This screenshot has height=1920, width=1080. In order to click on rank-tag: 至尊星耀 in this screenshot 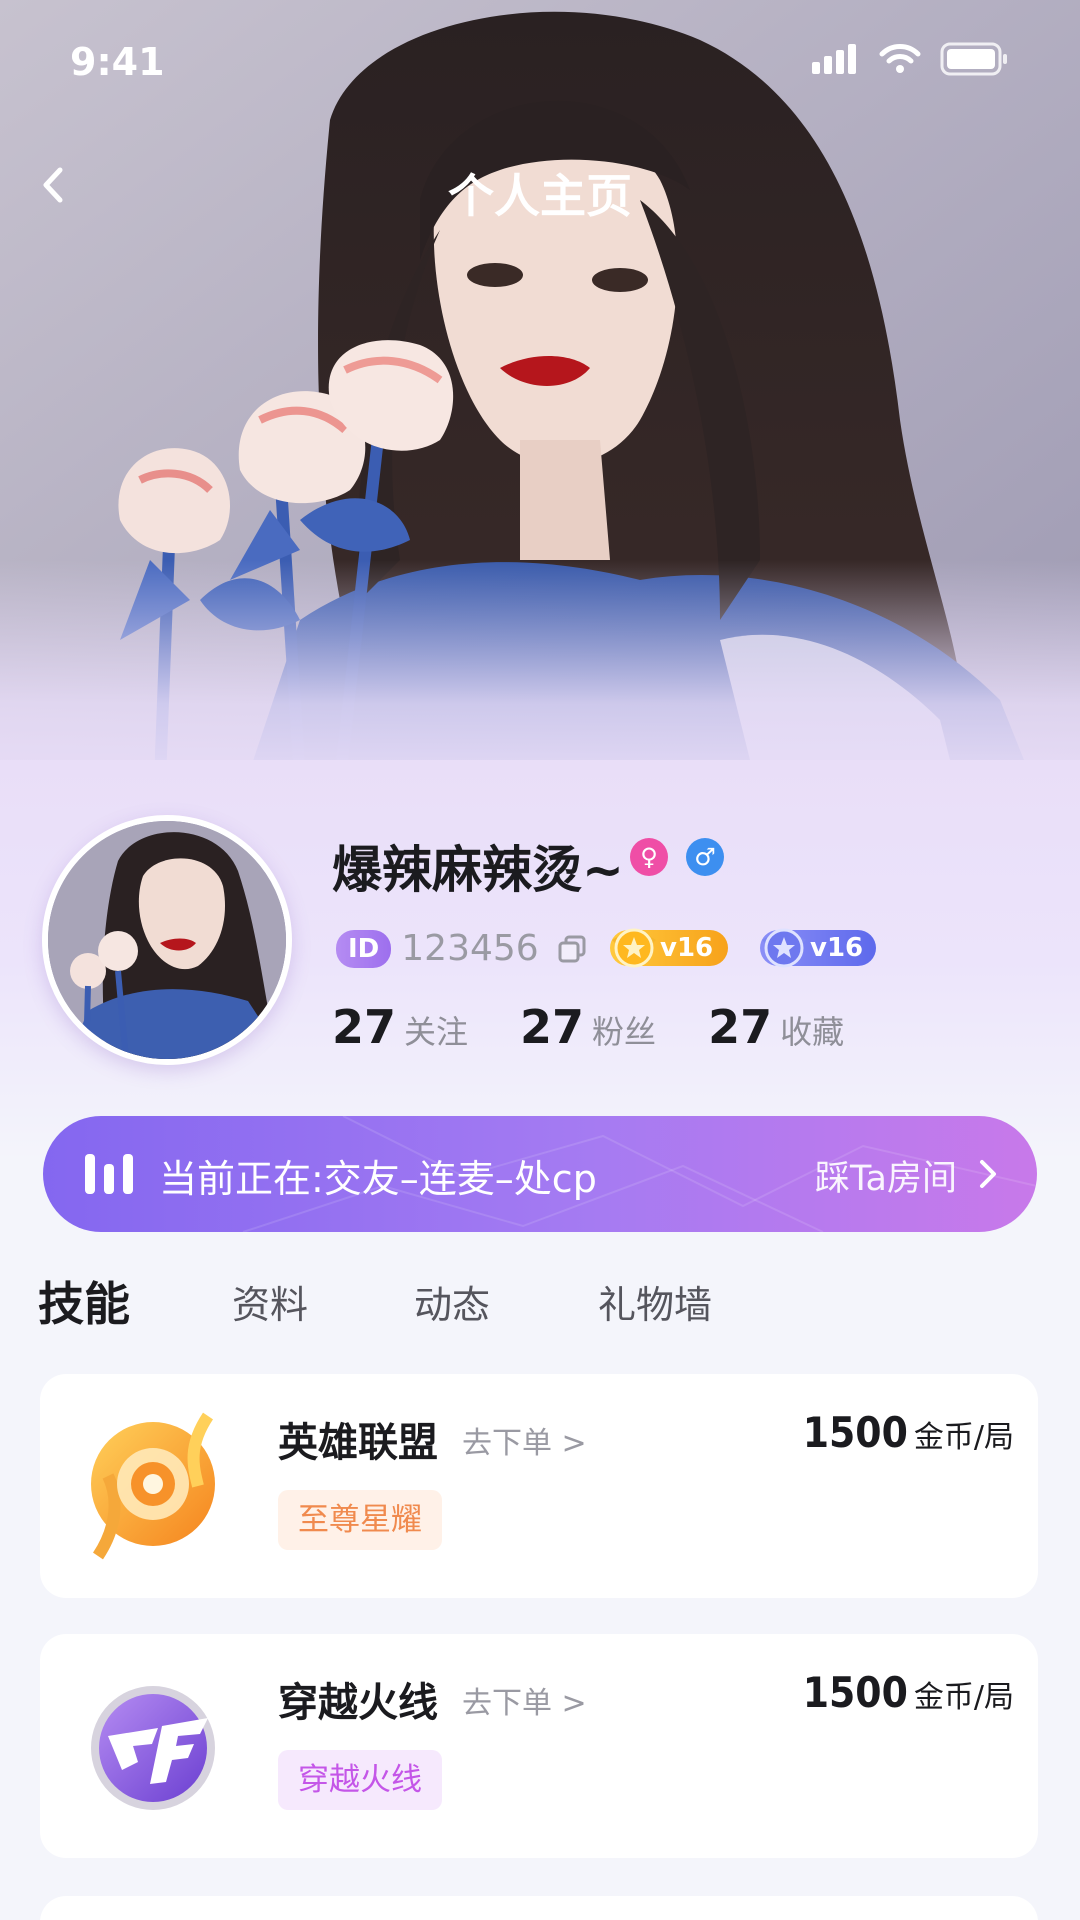, I will do `click(360, 1520)`.